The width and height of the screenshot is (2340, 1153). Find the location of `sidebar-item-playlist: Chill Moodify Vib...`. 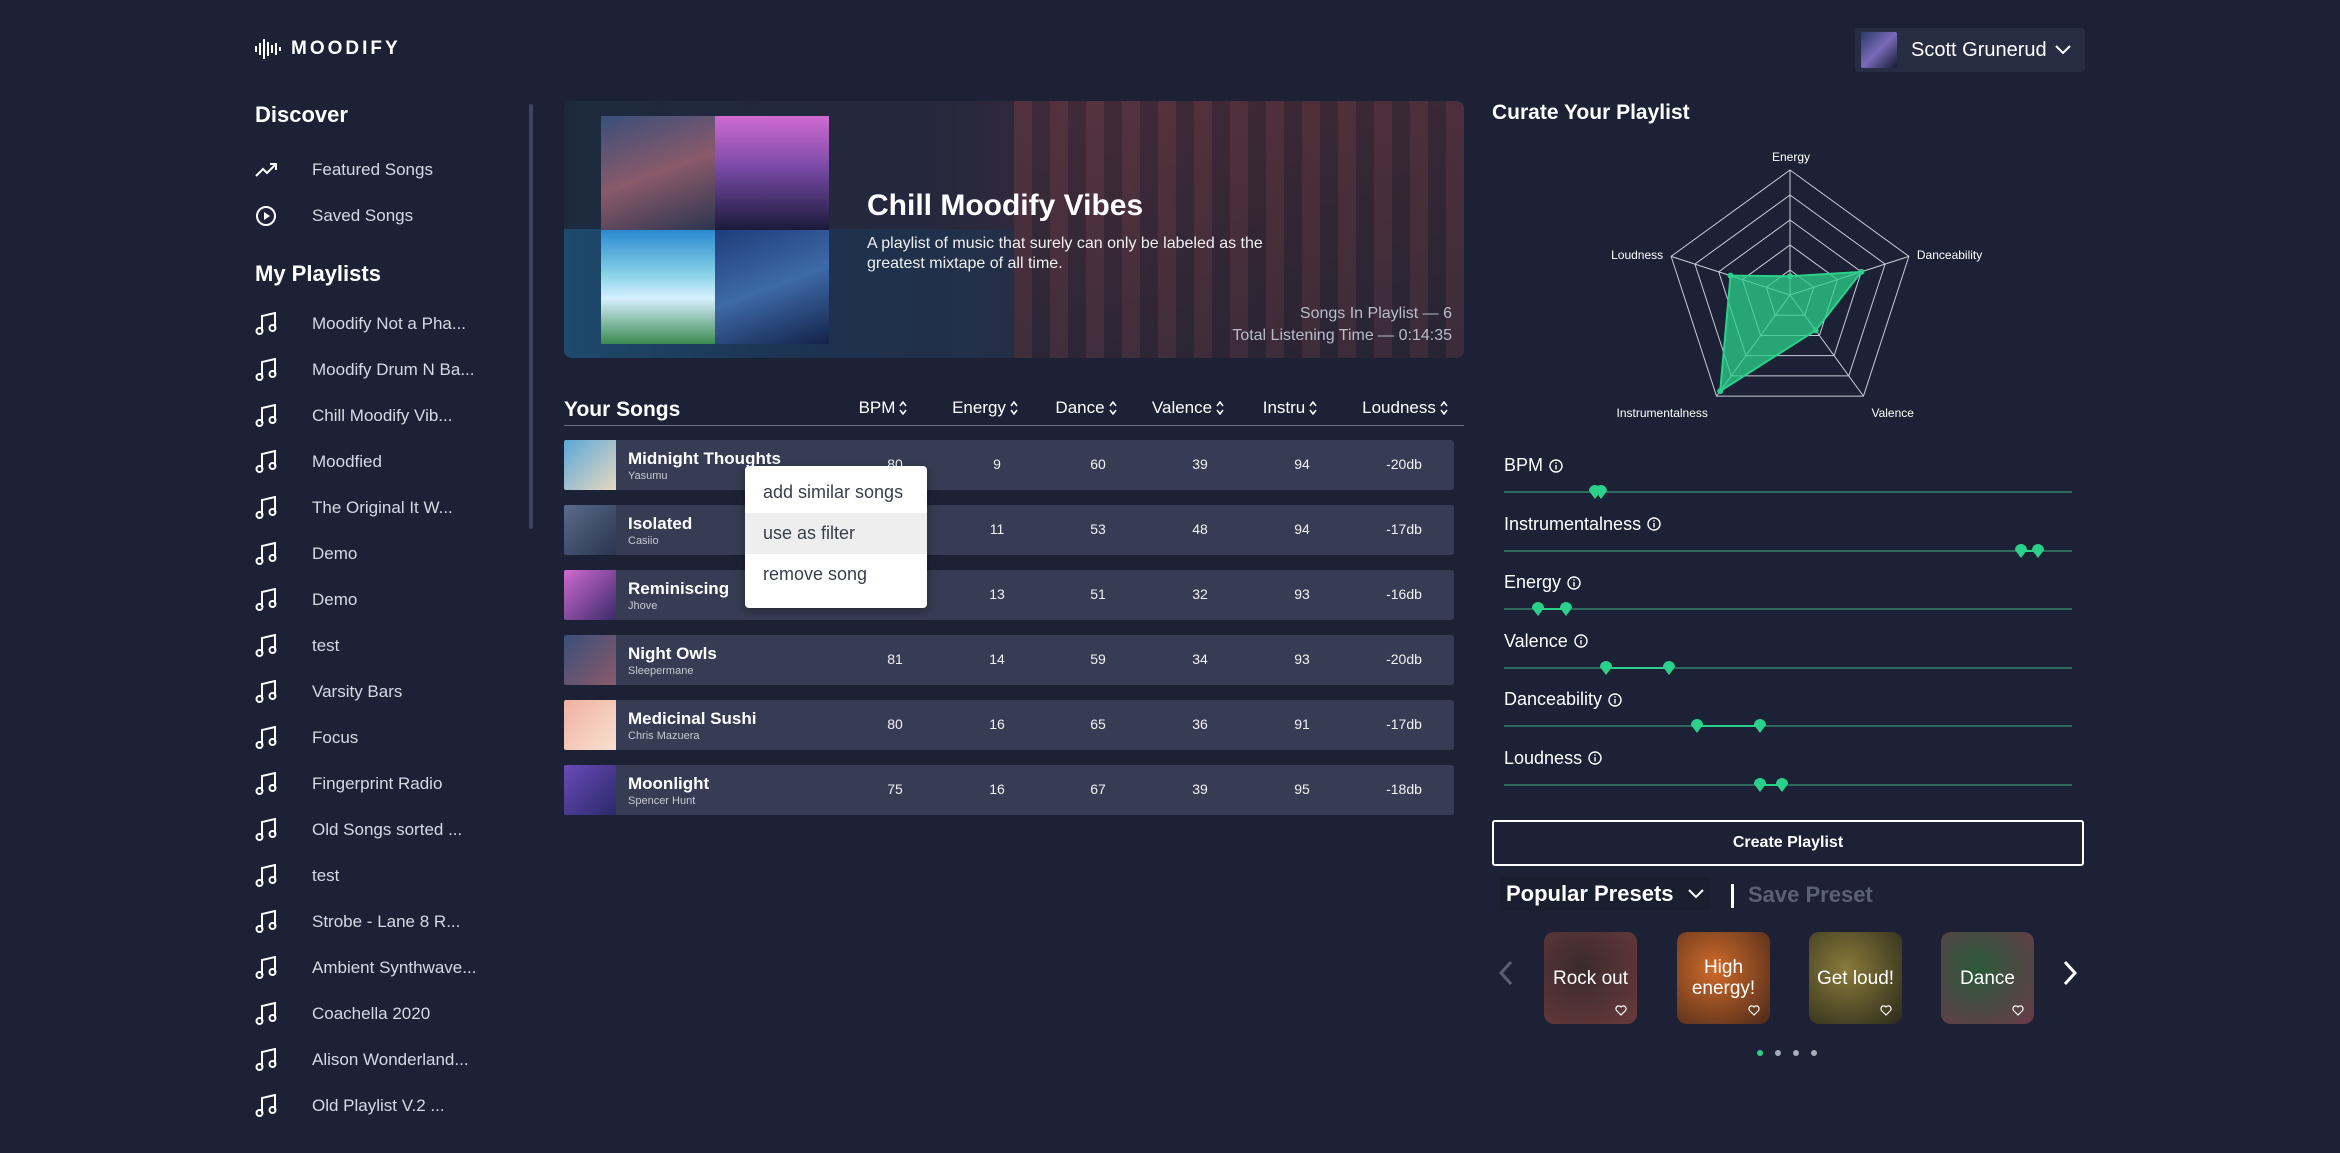

sidebar-item-playlist: Chill Moodify Vib... is located at coordinates (385, 416).